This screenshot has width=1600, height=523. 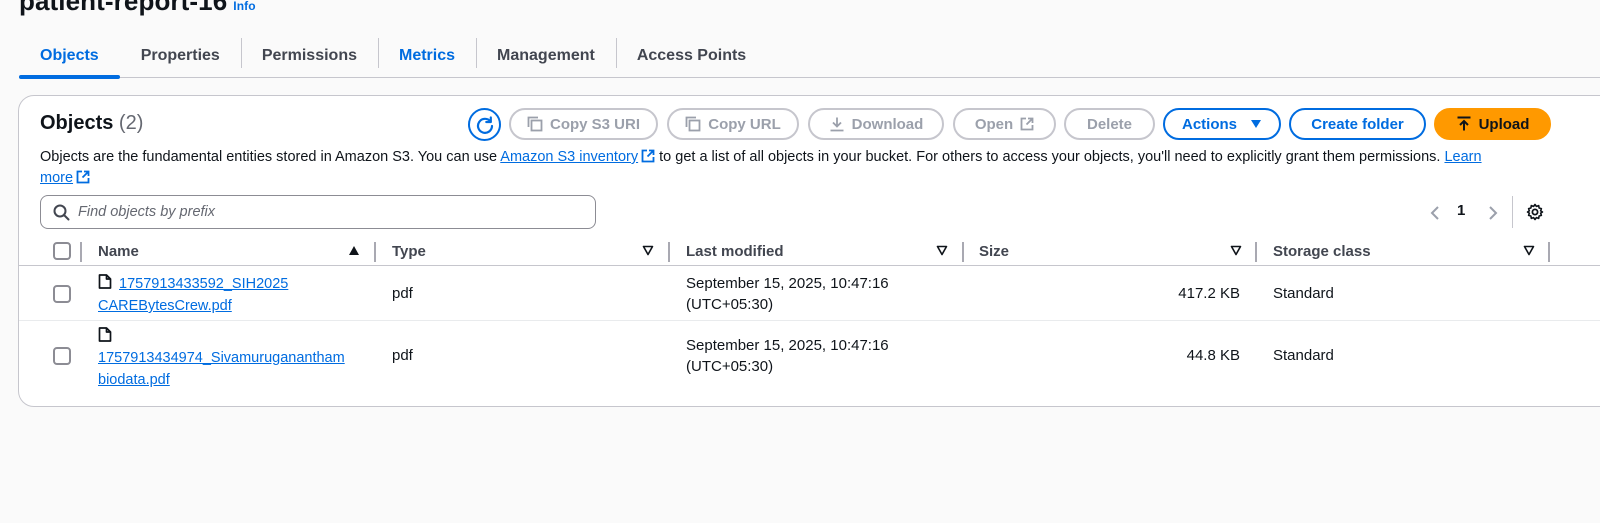 I want to click on download-button: Download, so click(x=876, y=124).